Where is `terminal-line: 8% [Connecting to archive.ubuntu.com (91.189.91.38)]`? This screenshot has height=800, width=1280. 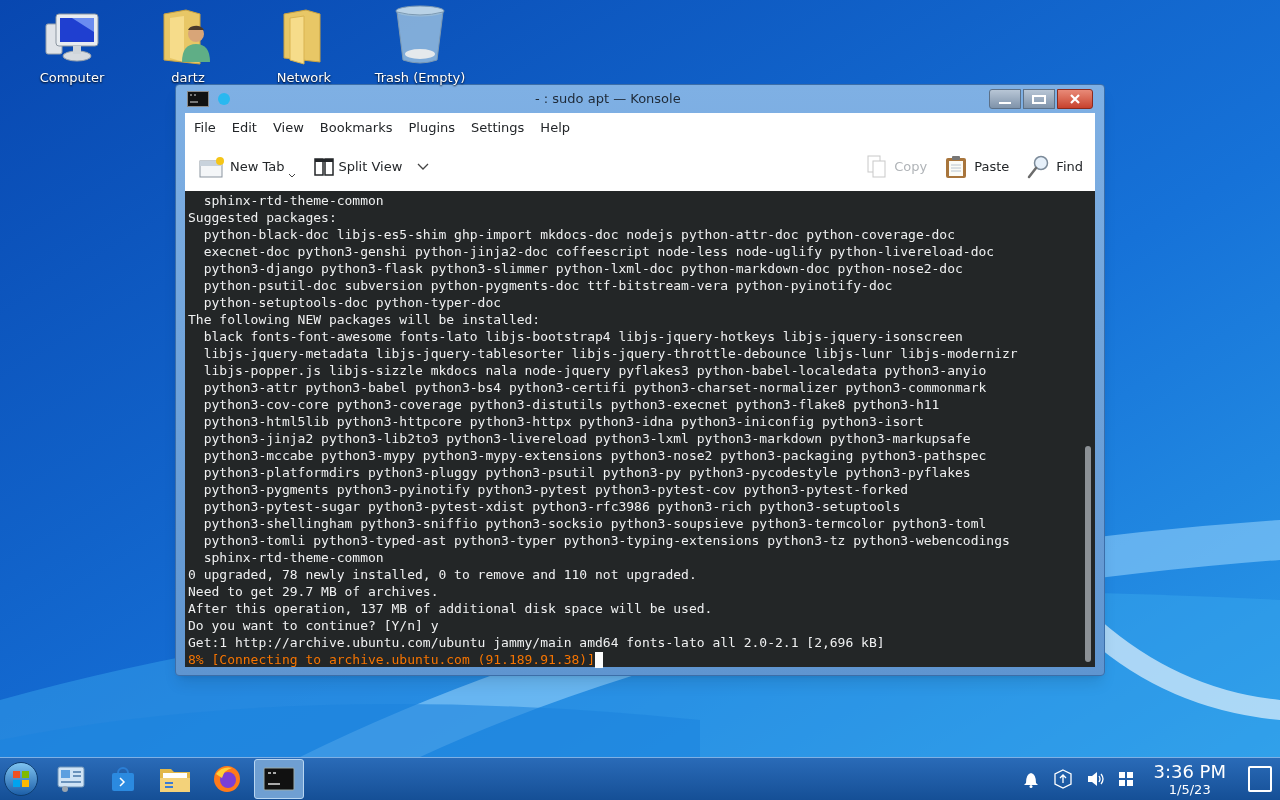
terminal-line: 8% [Connecting to archive.ubuntu.com (91.189.91.38)] is located at coordinates (391, 659).